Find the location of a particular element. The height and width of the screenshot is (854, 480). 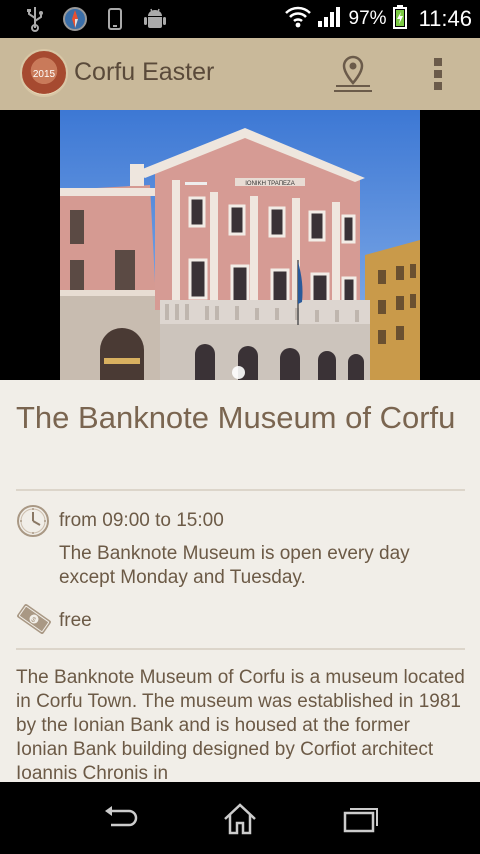

clock: 11:46 is located at coordinates (445, 18).